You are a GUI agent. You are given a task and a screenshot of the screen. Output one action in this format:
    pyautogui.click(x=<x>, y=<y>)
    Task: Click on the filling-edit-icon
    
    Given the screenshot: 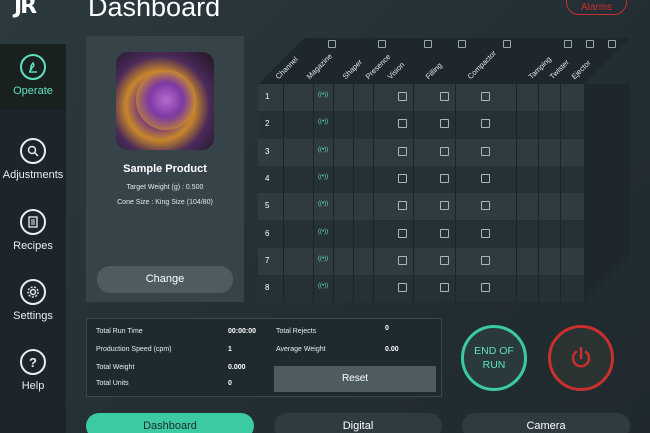 What is the action you would take?
    pyautogui.click(x=462, y=44)
    